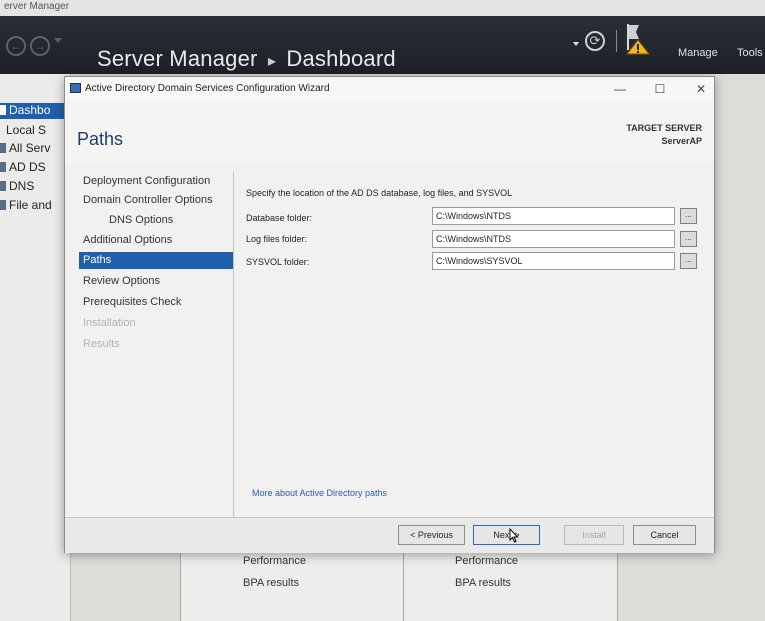 Image resolution: width=765 pixels, height=621 pixels. Describe the element at coordinates (233, 352) in the screenshot. I see `nav-divider` at that location.